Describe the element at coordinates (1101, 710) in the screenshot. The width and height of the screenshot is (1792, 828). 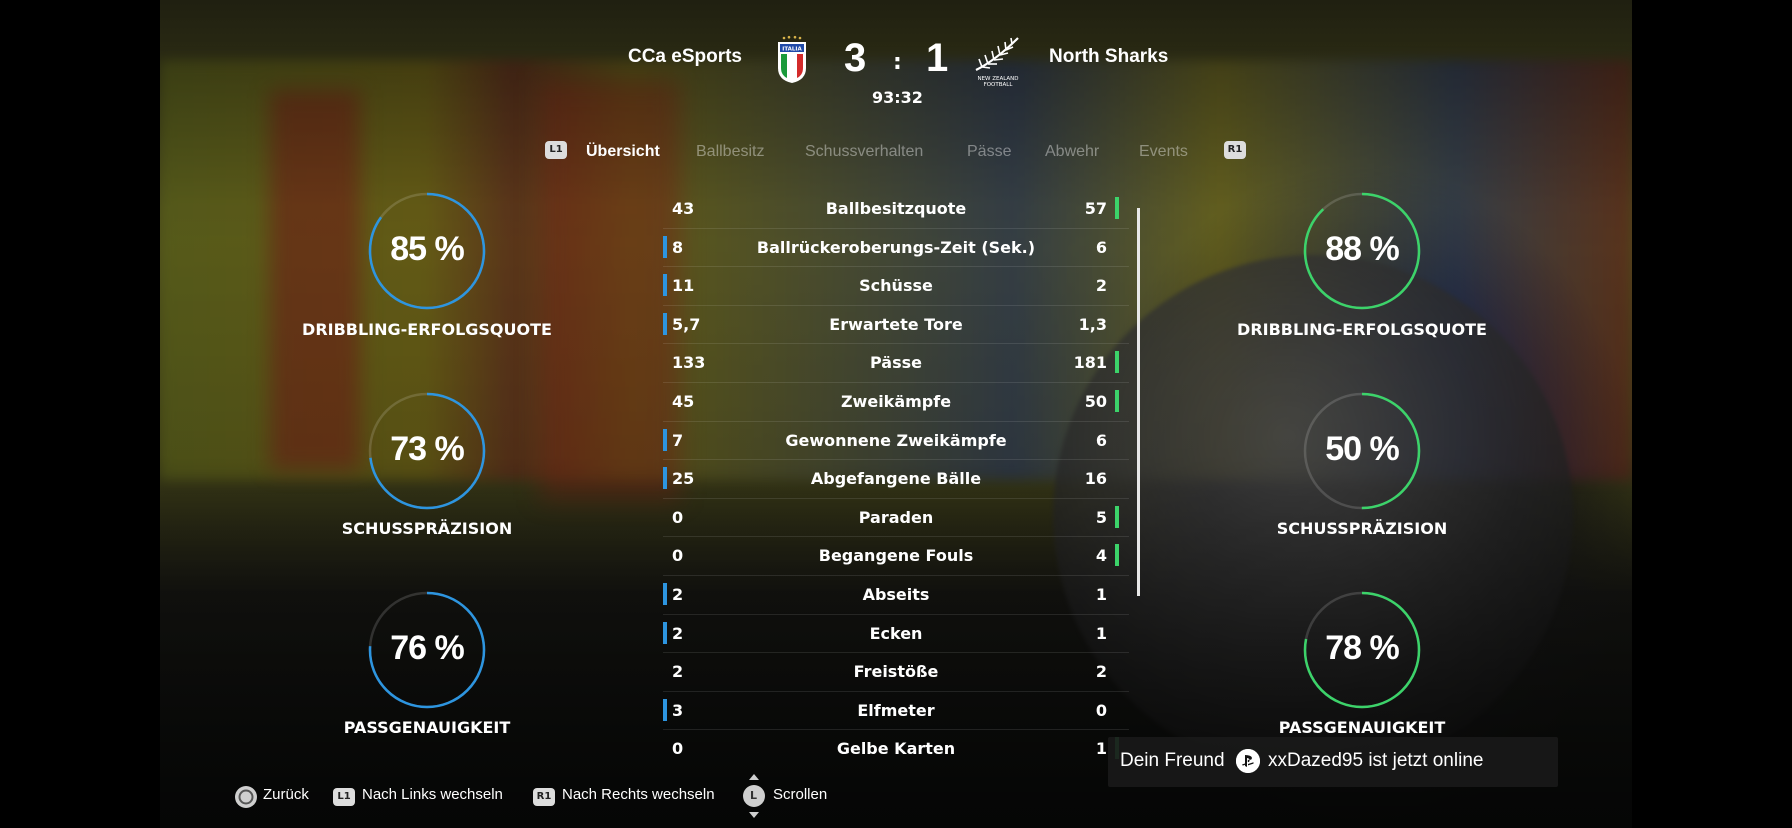
I see `away-stat-value: 0` at that location.